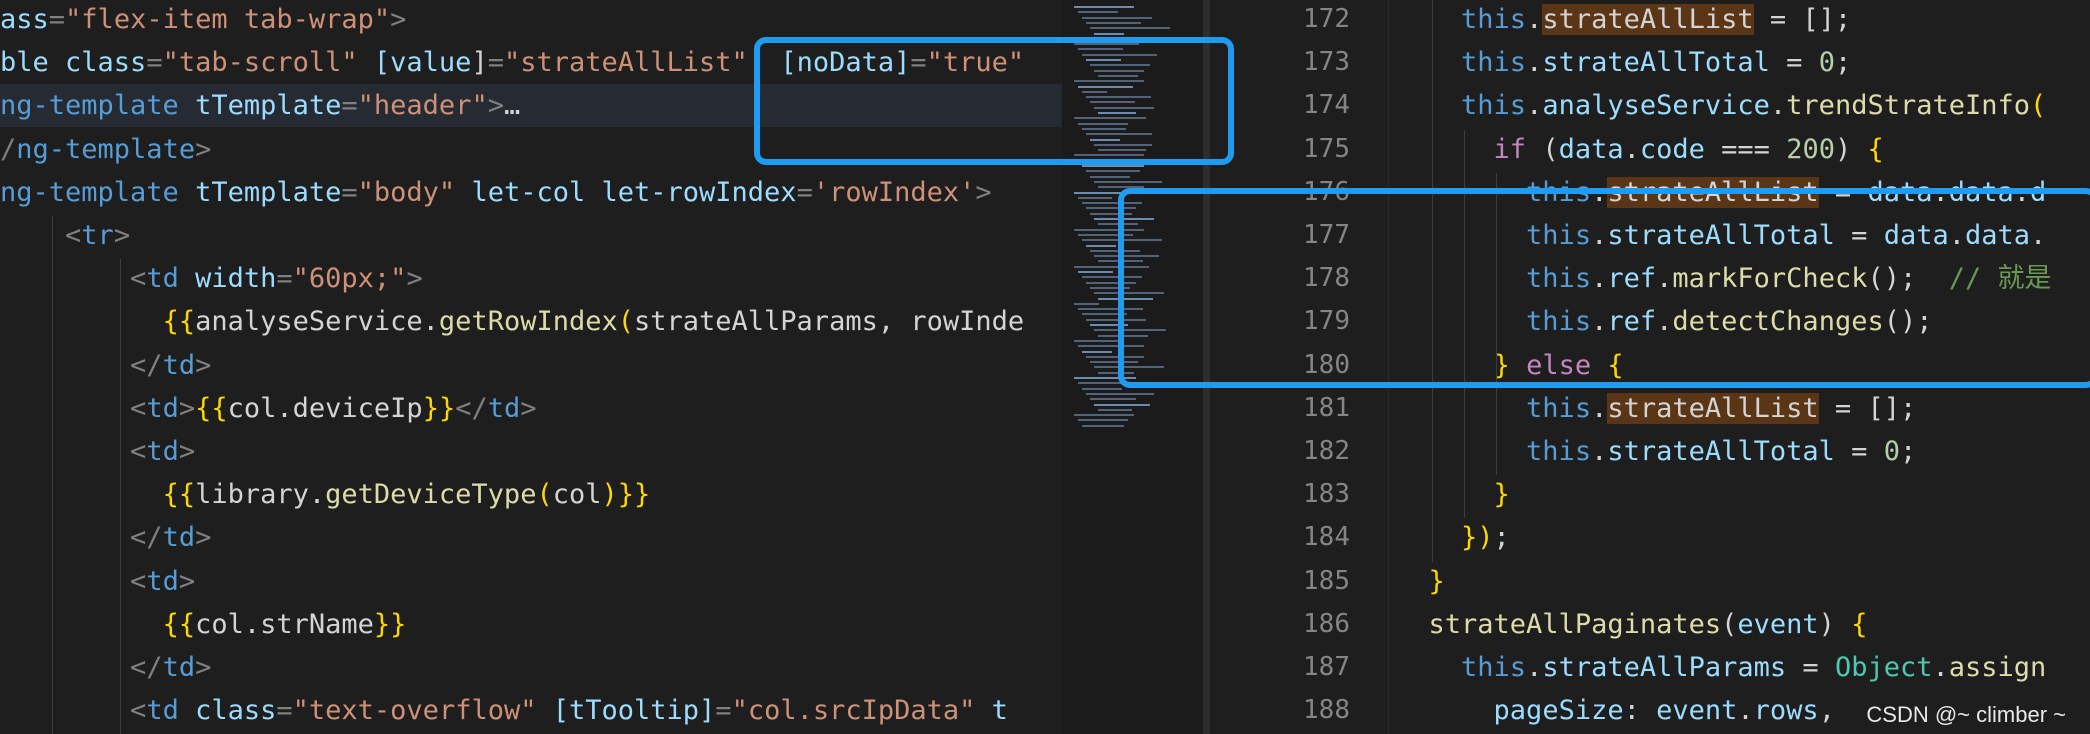 Image resolution: width=2090 pixels, height=734 pixels. What do you see at coordinates (325, 408) in the screenshot?
I see `code-token: col.deviceIp` at bounding box center [325, 408].